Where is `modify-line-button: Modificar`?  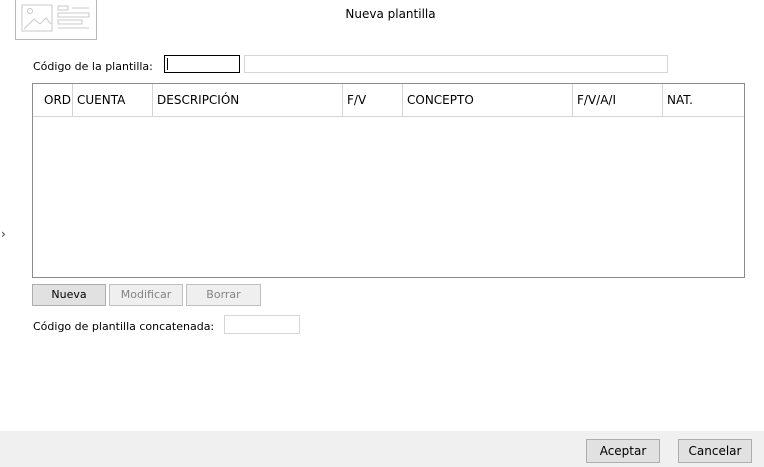
modify-line-button: Modificar is located at coordinates (146, 295).